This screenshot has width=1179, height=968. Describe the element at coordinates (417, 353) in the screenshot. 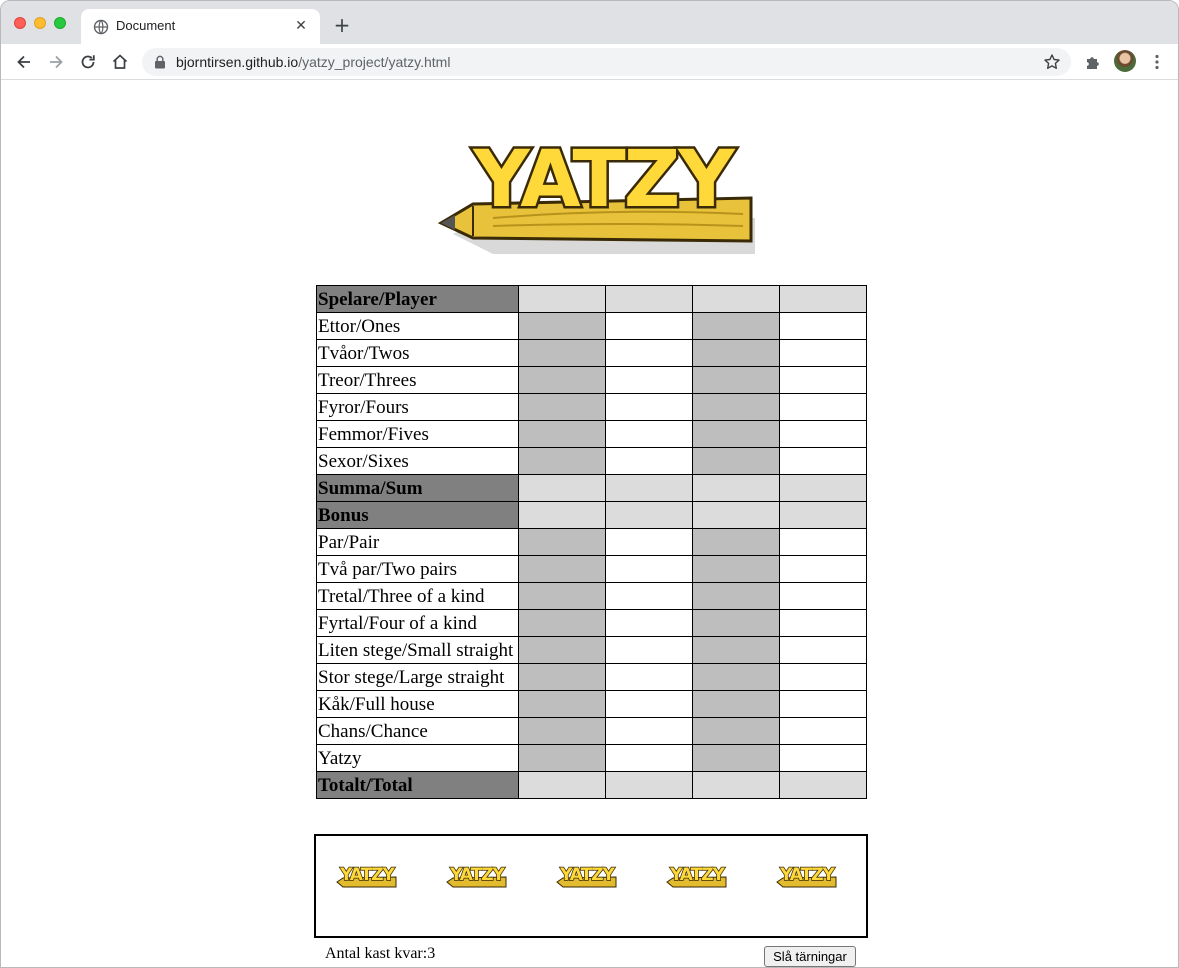

I see `score-row-label: Tvåor/Twos` at that location.